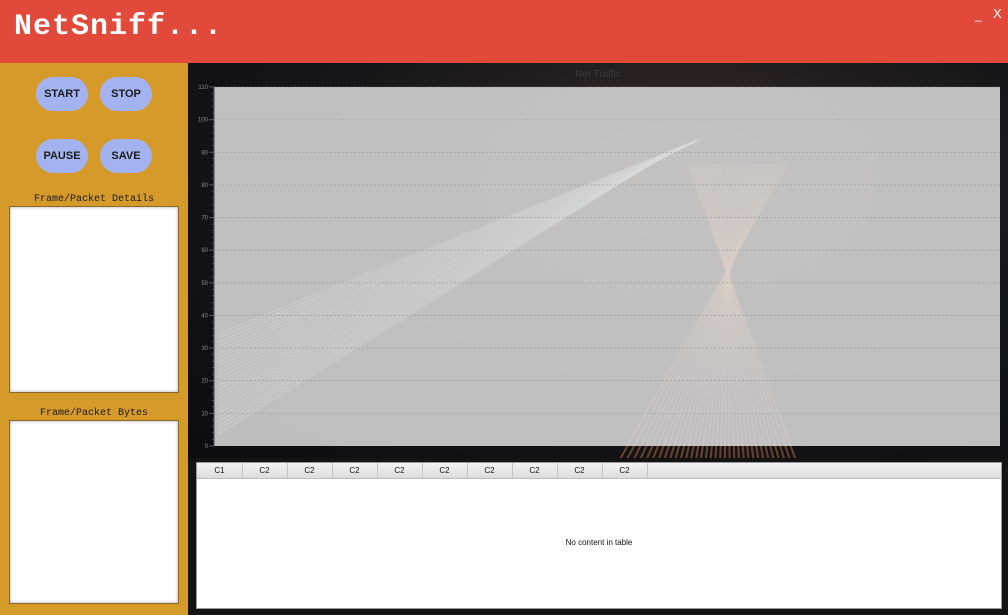 This screenshot has height=615, width=1008. I want to click on y-tick-label: 50, so click(204, 284).